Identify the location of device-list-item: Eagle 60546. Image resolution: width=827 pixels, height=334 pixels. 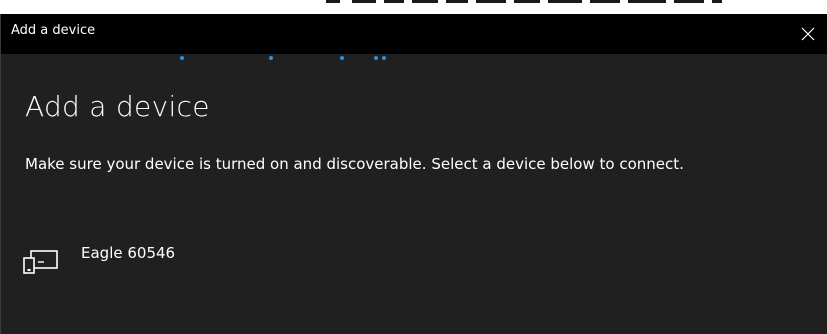
(169, 256).